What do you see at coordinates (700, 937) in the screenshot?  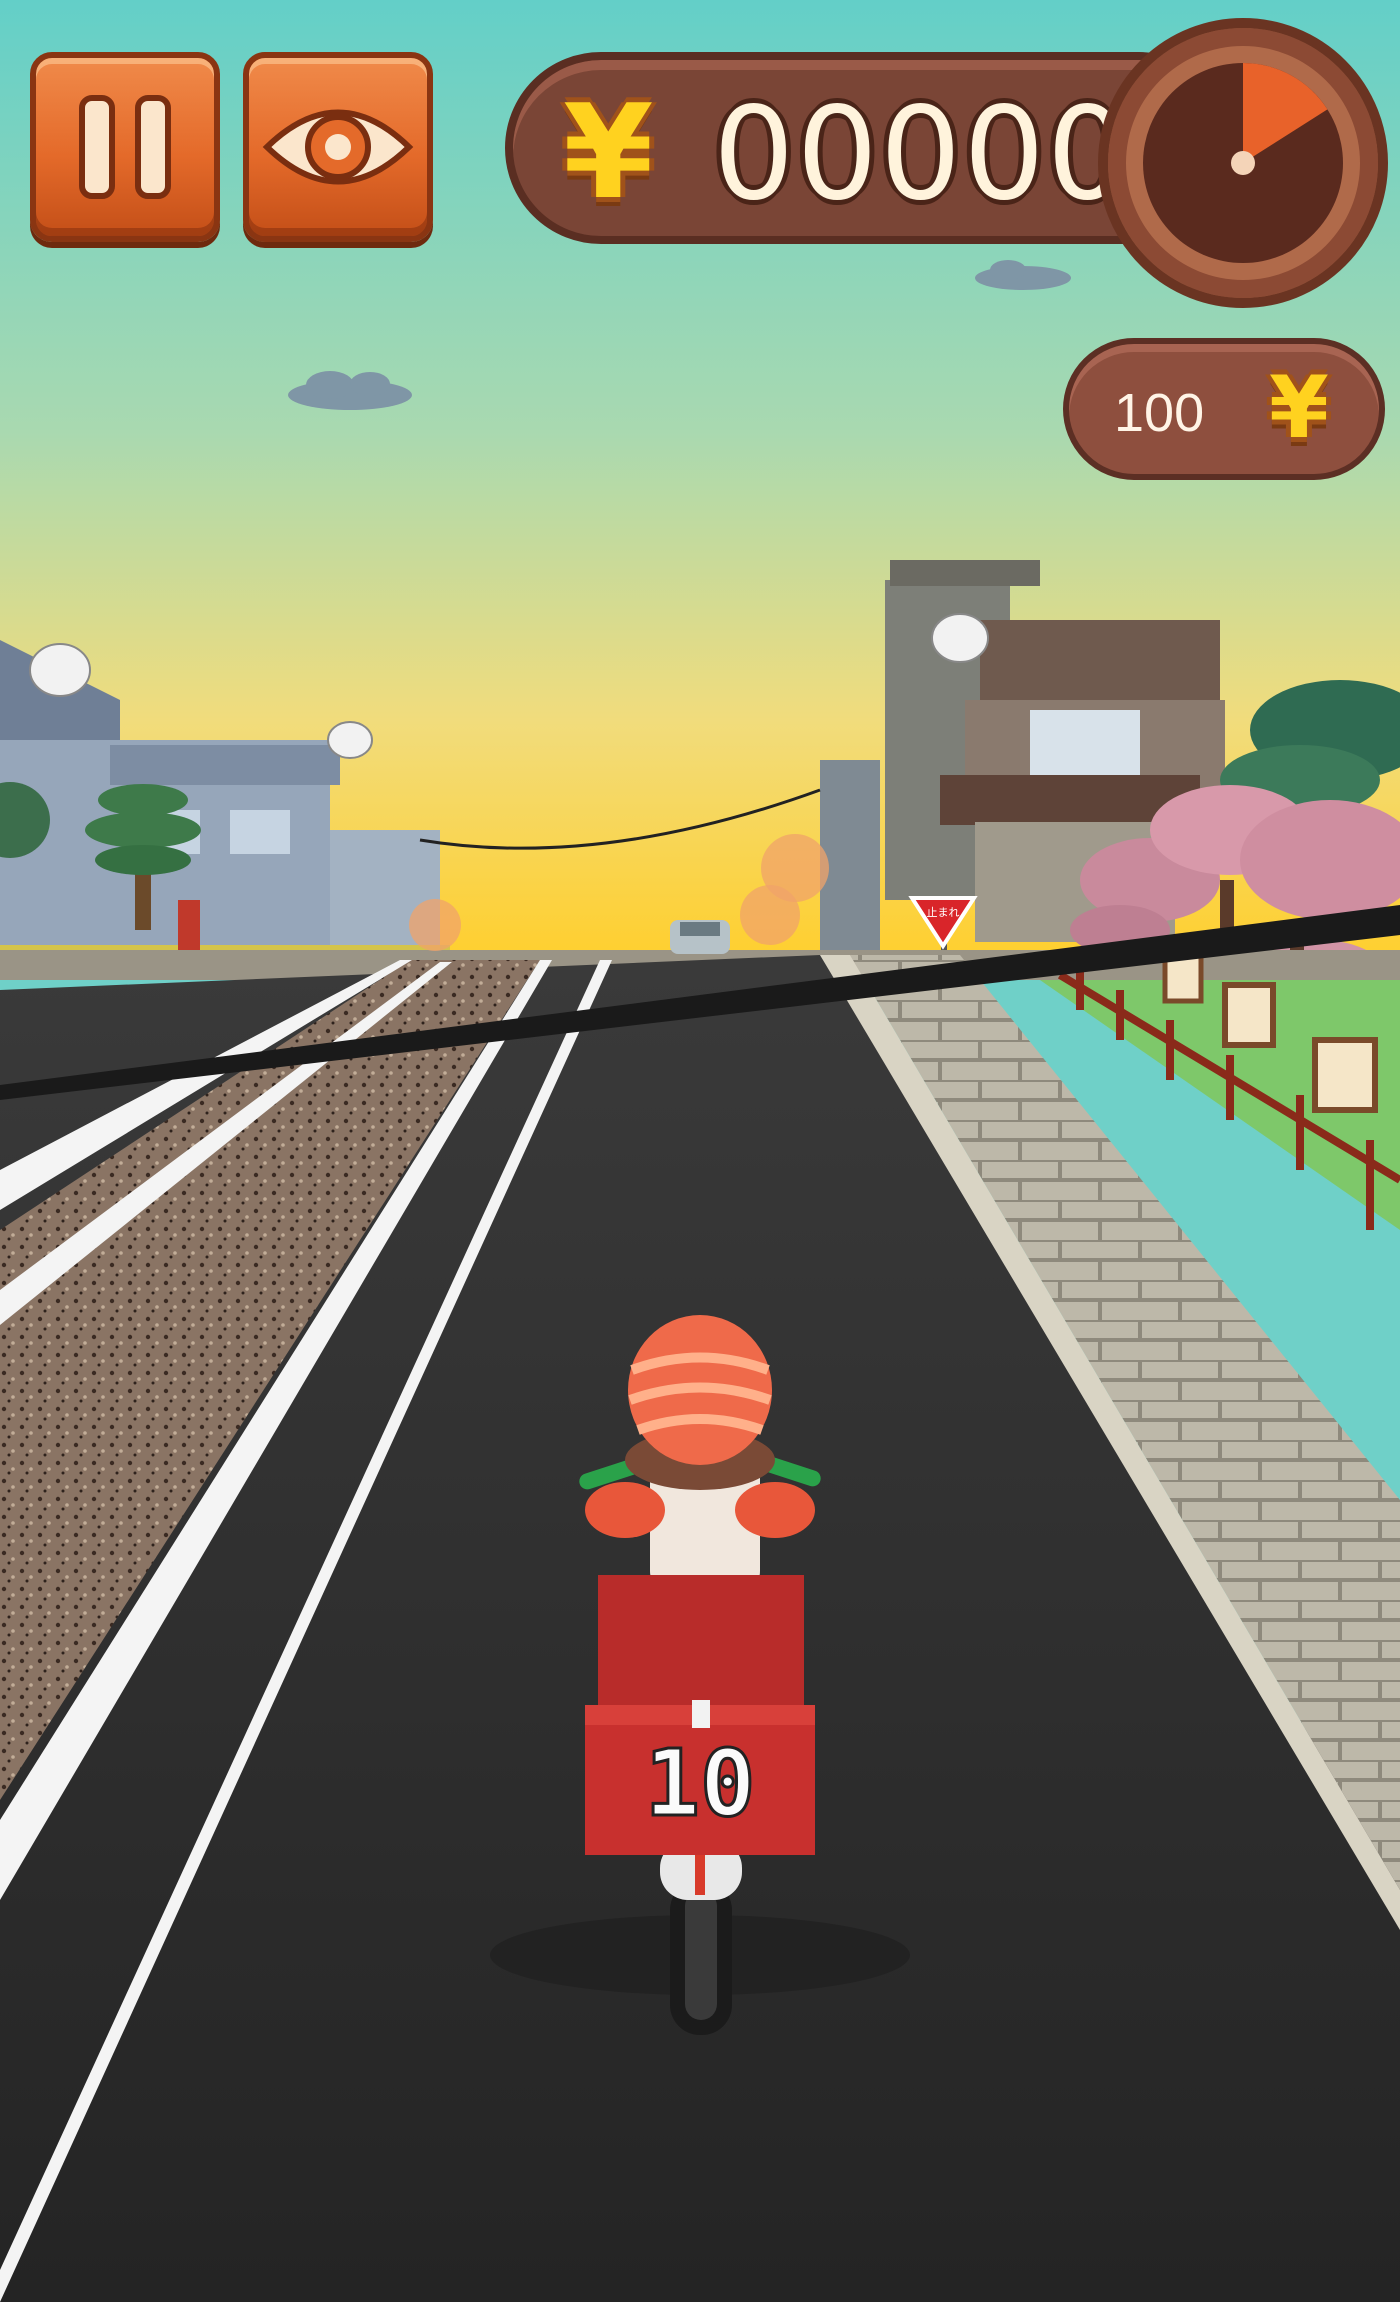 I see `distant-car` at bounding box center [700, 937].